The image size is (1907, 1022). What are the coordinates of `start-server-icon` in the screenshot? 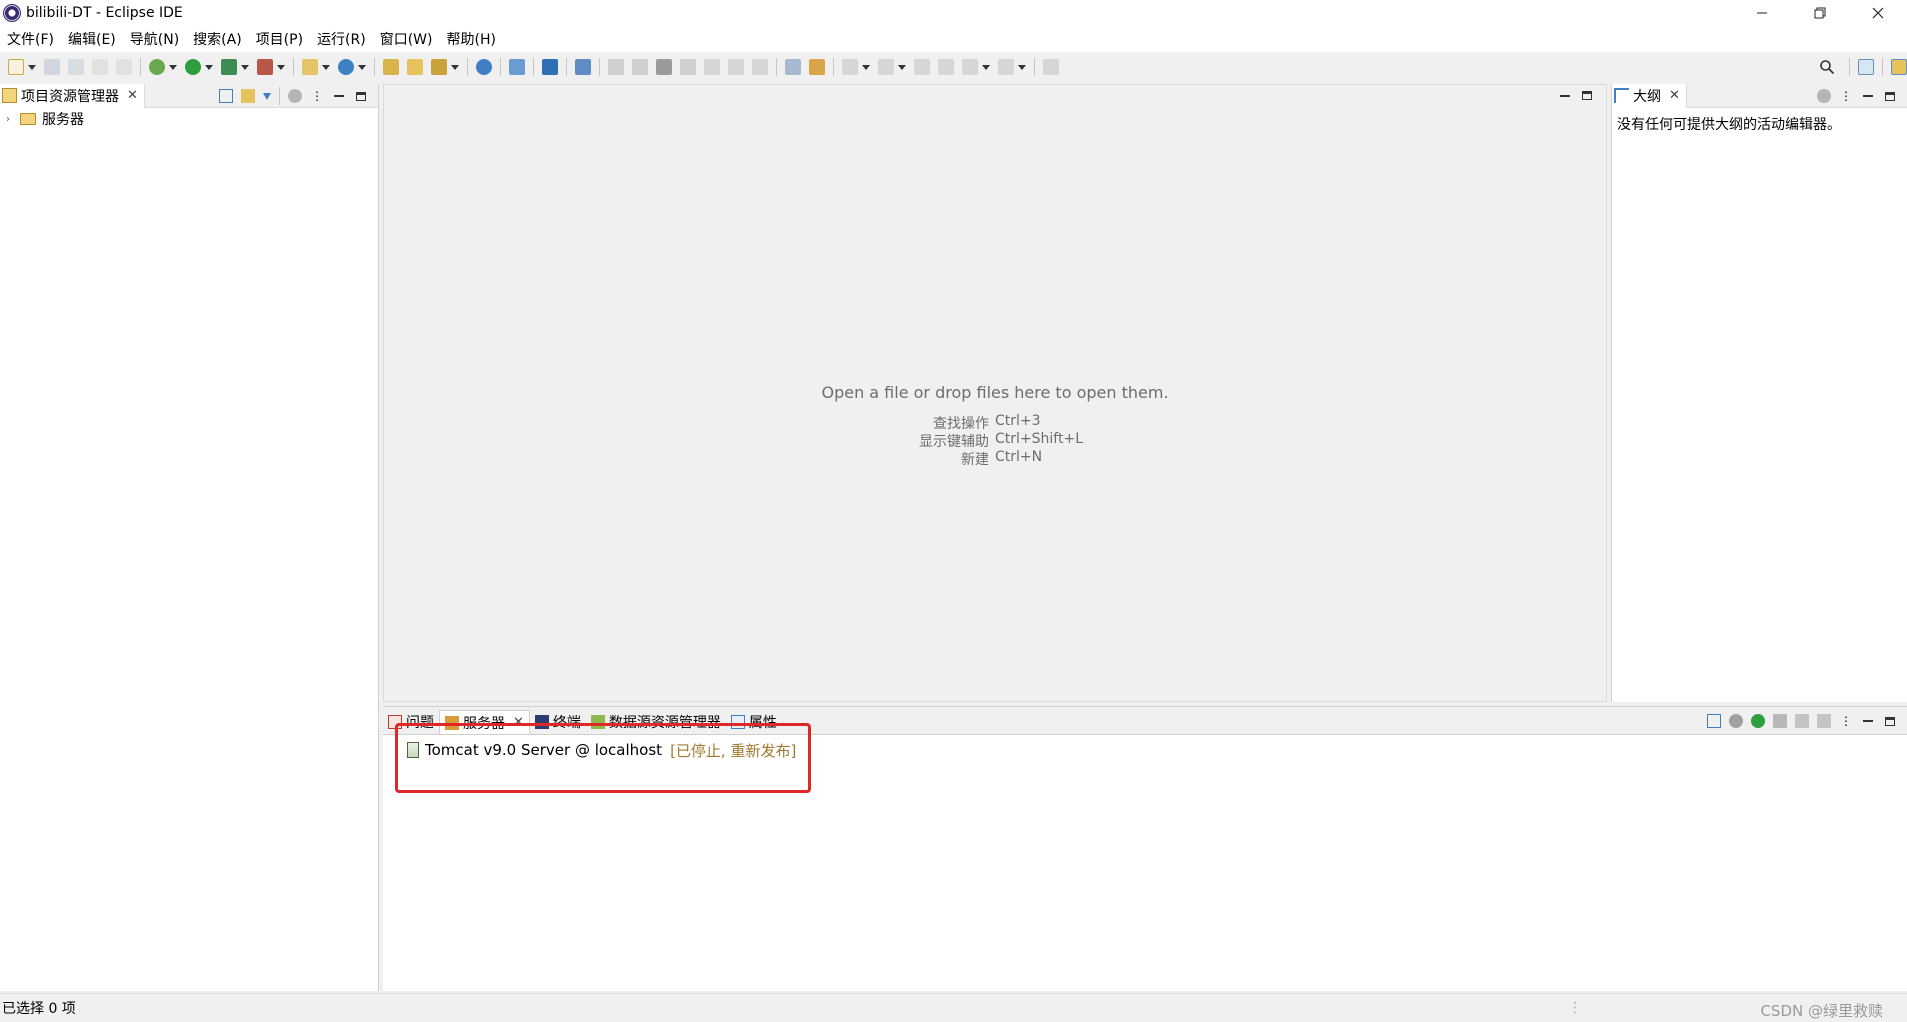 It's located at (1758, 721).